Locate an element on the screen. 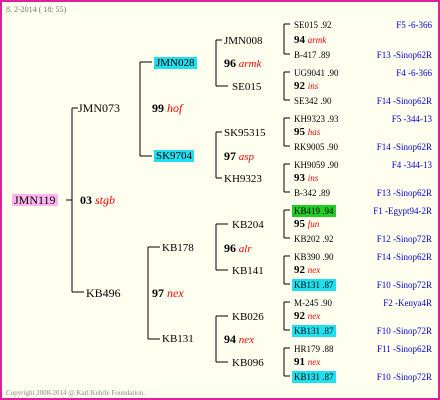  gen3-year-mark: 91 nex is located at coordinates (307, 362).